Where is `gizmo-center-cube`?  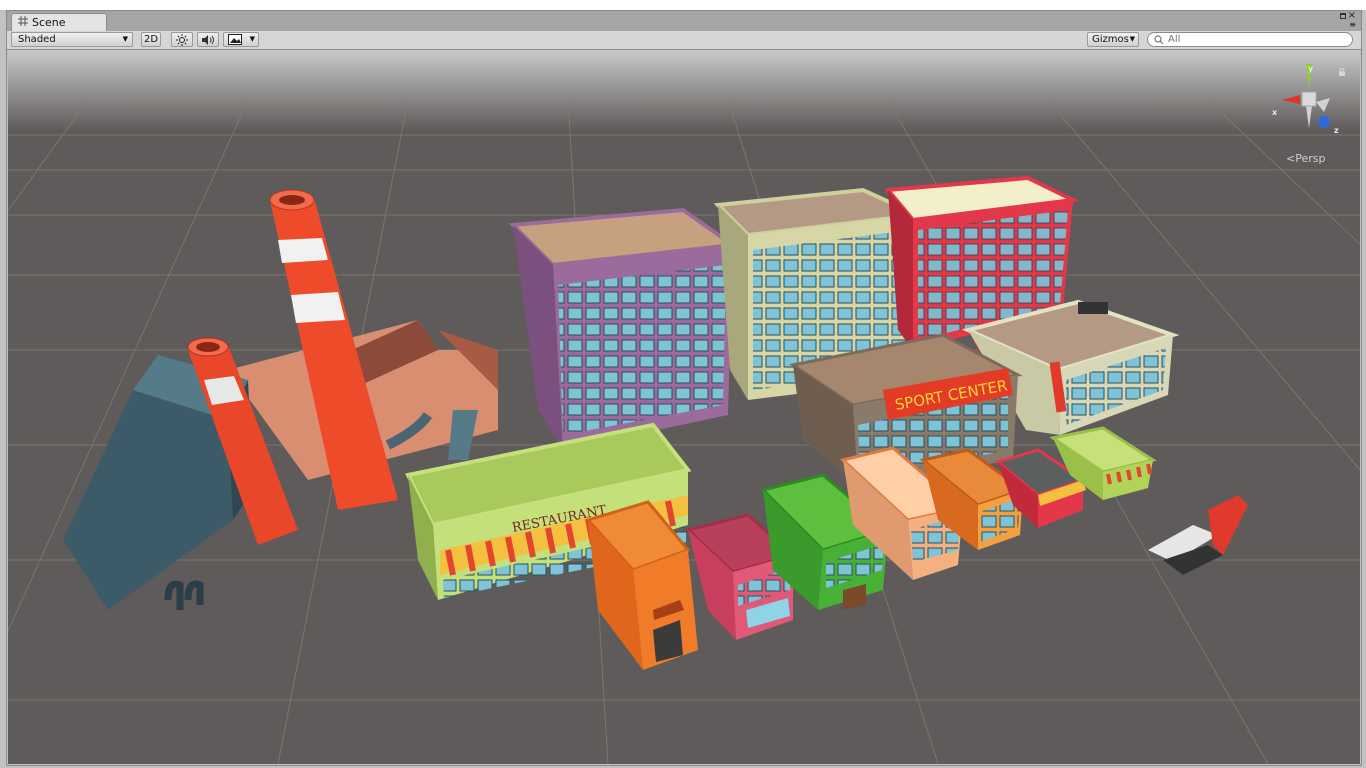
gizmo-center-cube is located at coordinates (1309, 99).